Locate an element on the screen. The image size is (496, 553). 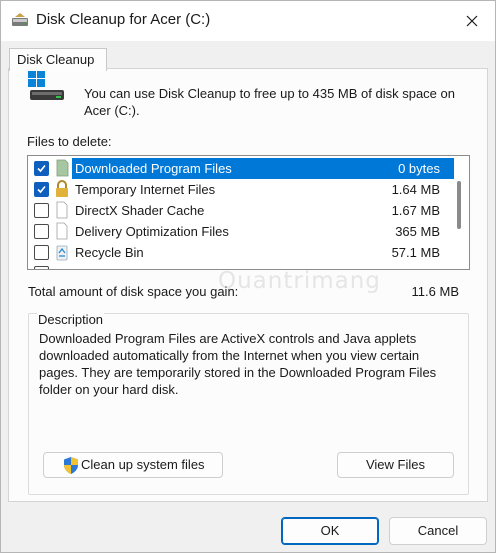
list-item-text: Delivery Optimization Files 365 MB is located at coordinates (270, 231).